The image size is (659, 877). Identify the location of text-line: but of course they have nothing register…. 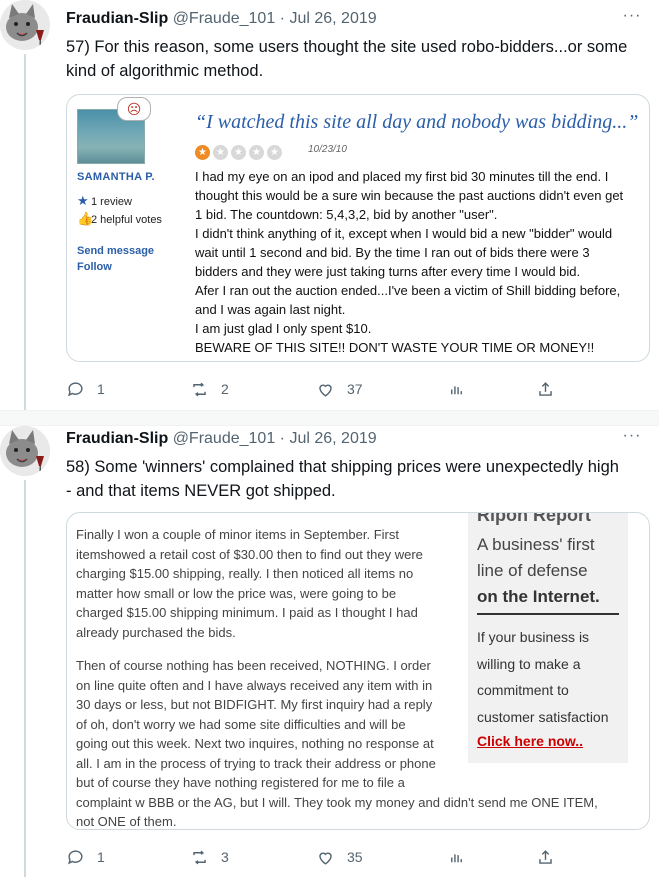
(240, 782).